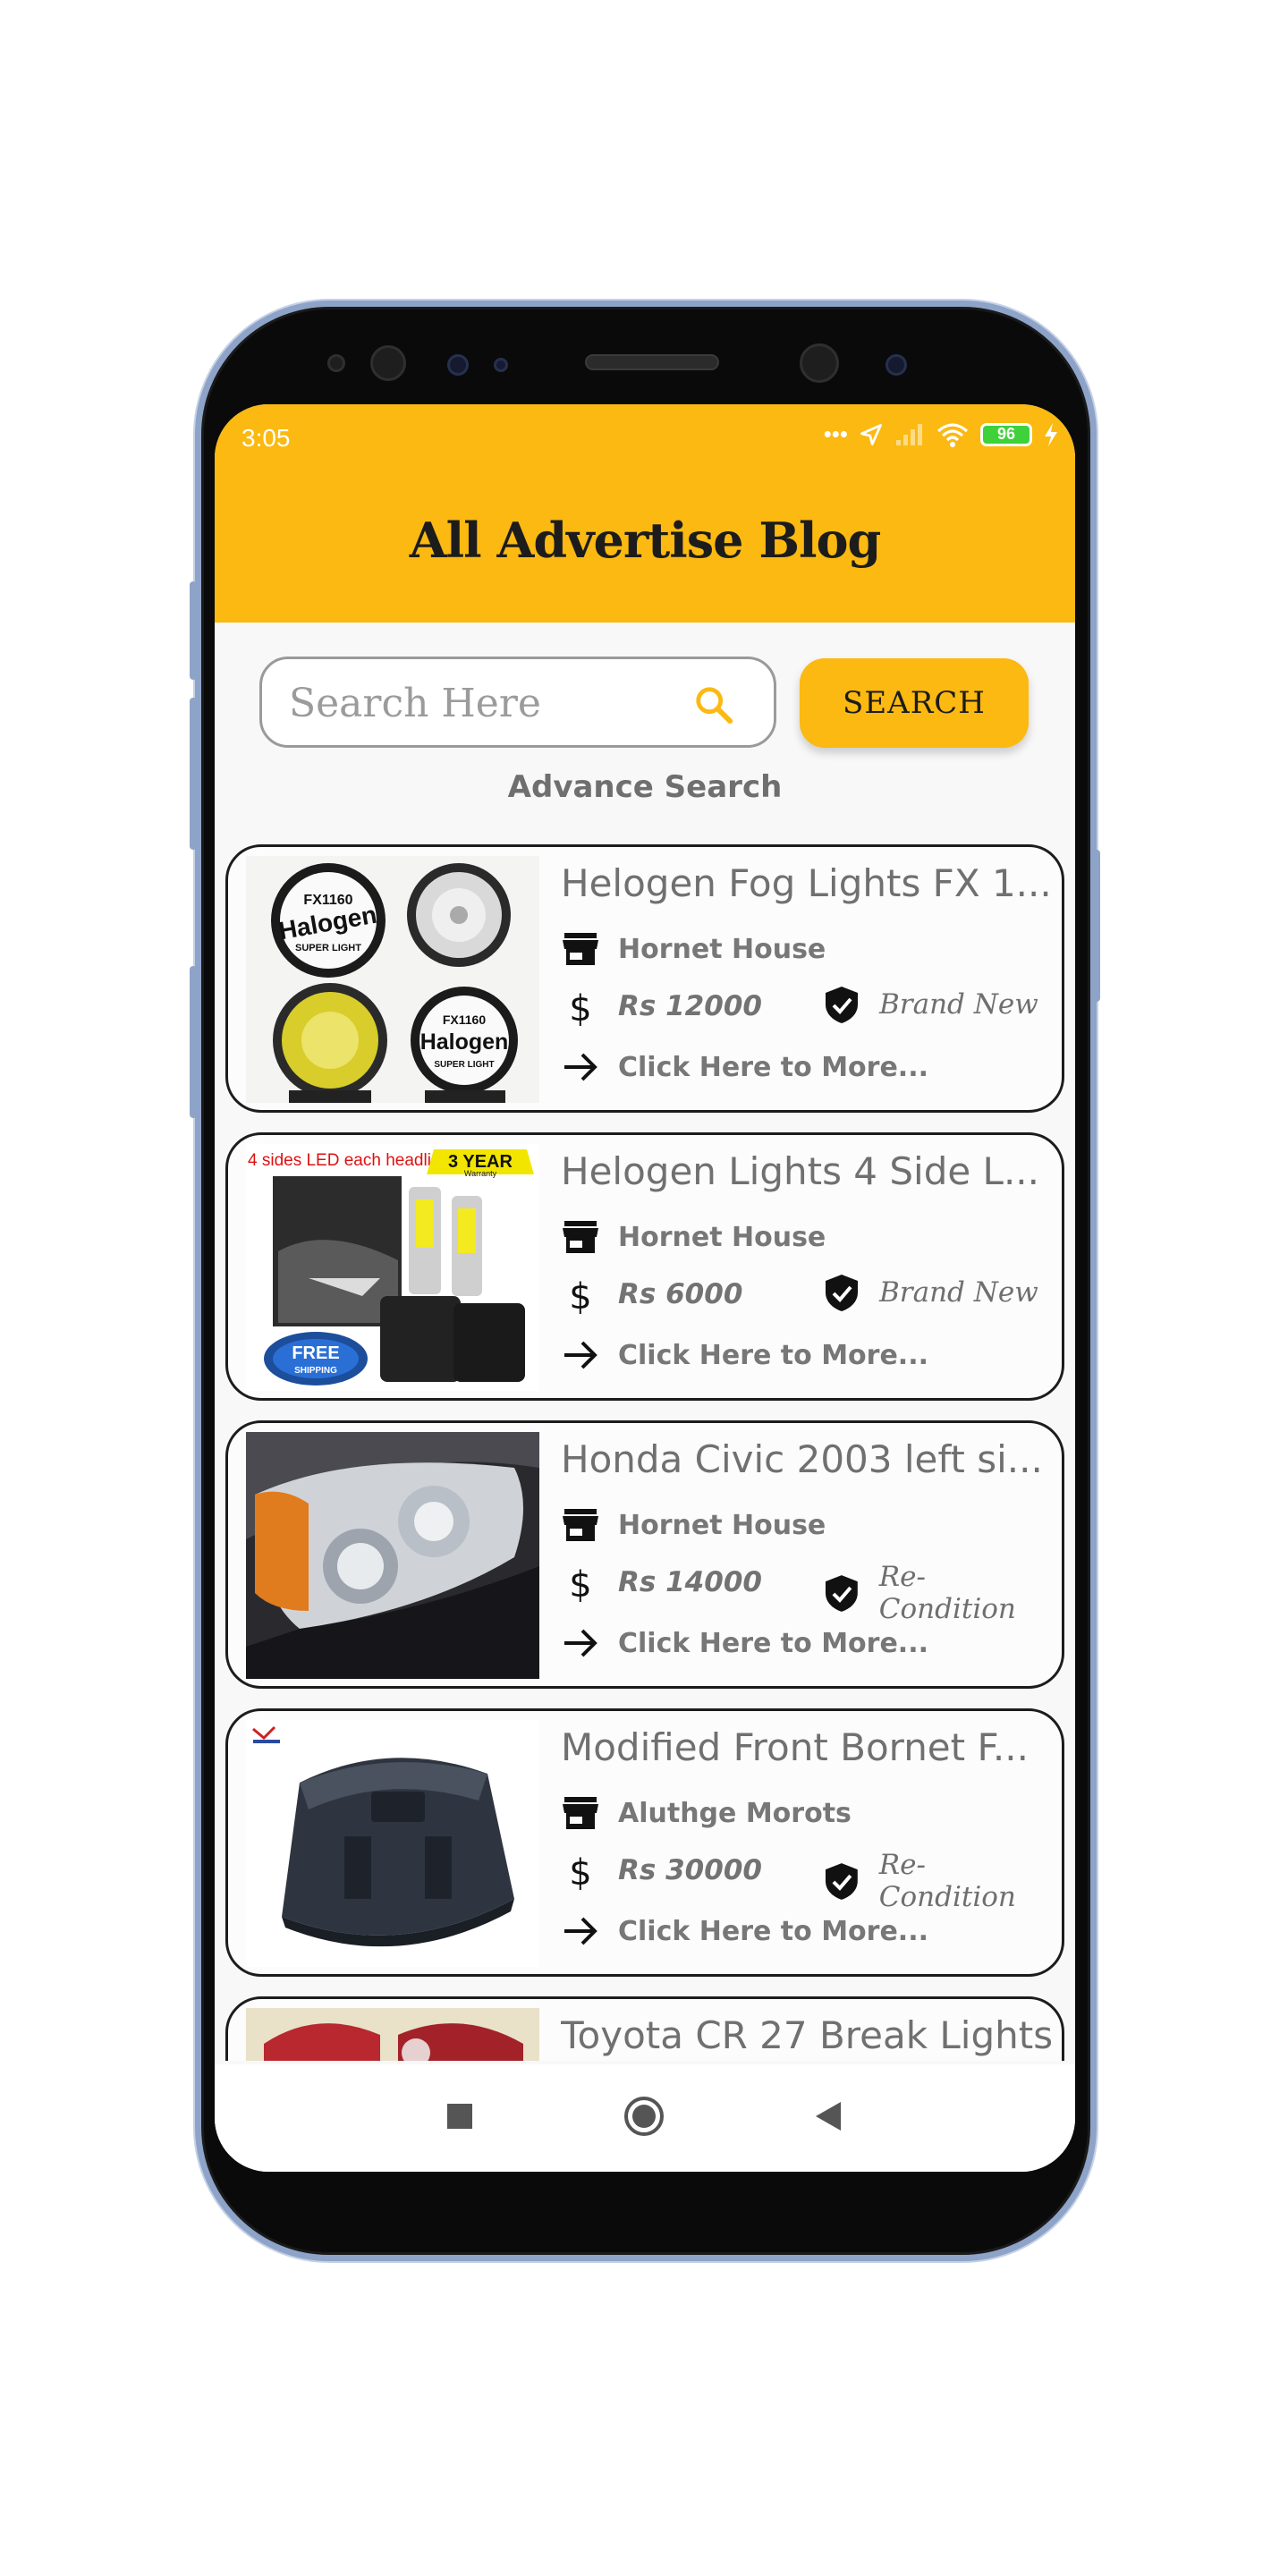 This screenshot has height=2576, width=1288. Describe the element at coordinates (351, 1160) in the screenshot. I see `thumb-text: 4 sides LED each headlight` at that location.